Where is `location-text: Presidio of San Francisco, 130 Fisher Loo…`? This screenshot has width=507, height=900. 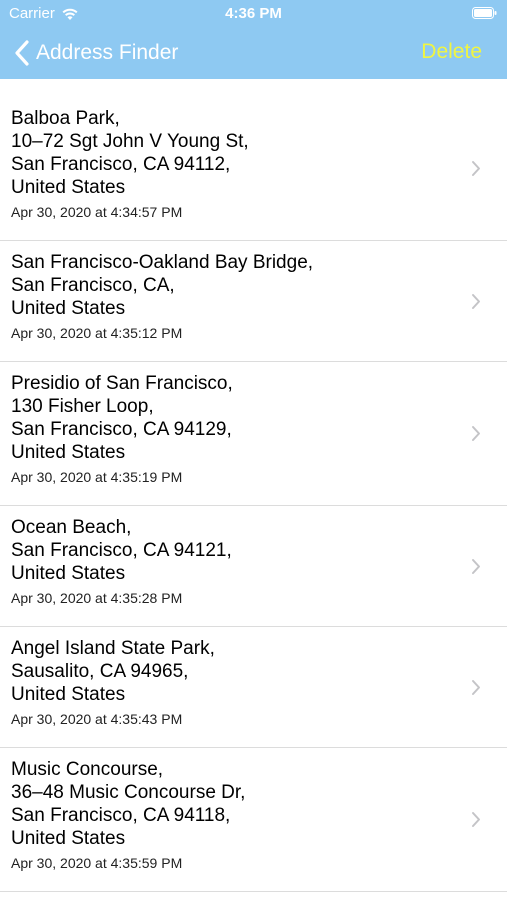 location-text: Presidio of San Francisco, 130 Fisher Loo… is located at coordinates (231, 428).